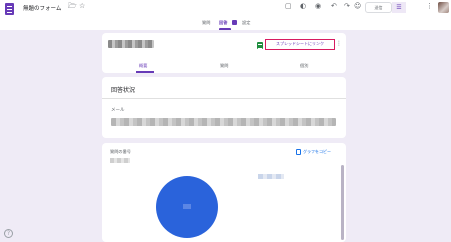 The image size is (451, 242). What do you see at coordinates (300, 44) in the screenshot?
I see `link-to-sheets-button: スプレッドシートにリンク` at bounding box center [300, 44].